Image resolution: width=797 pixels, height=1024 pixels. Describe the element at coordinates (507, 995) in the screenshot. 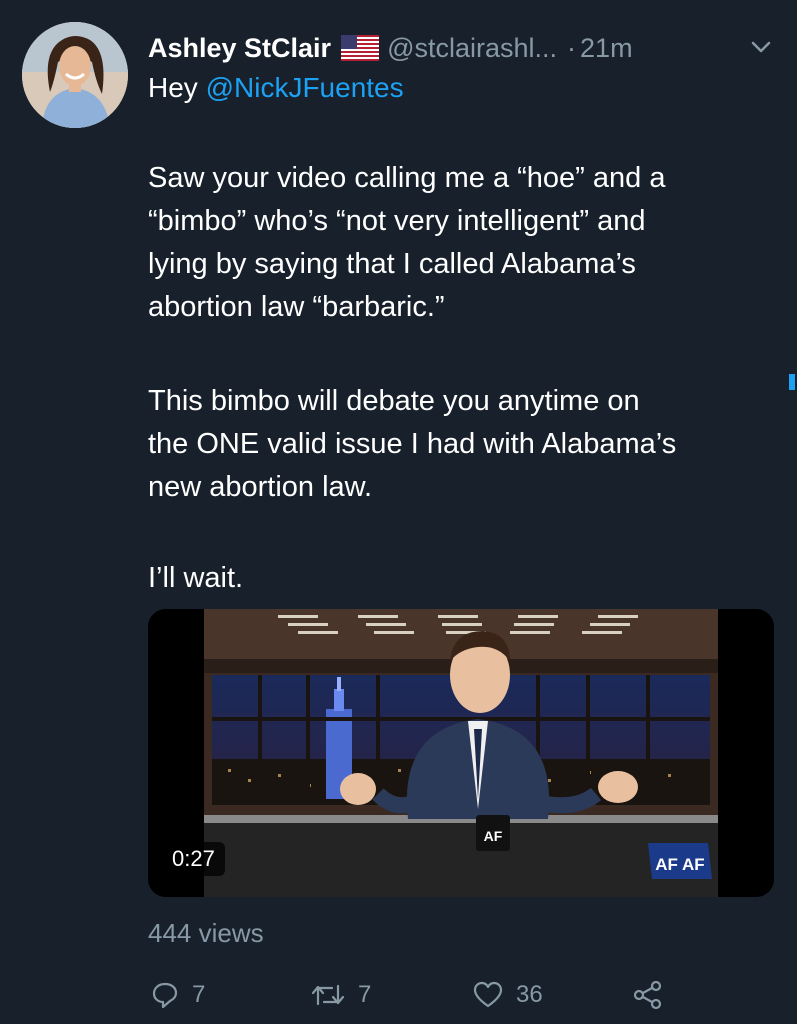

I see `like-button: 36` at that location.